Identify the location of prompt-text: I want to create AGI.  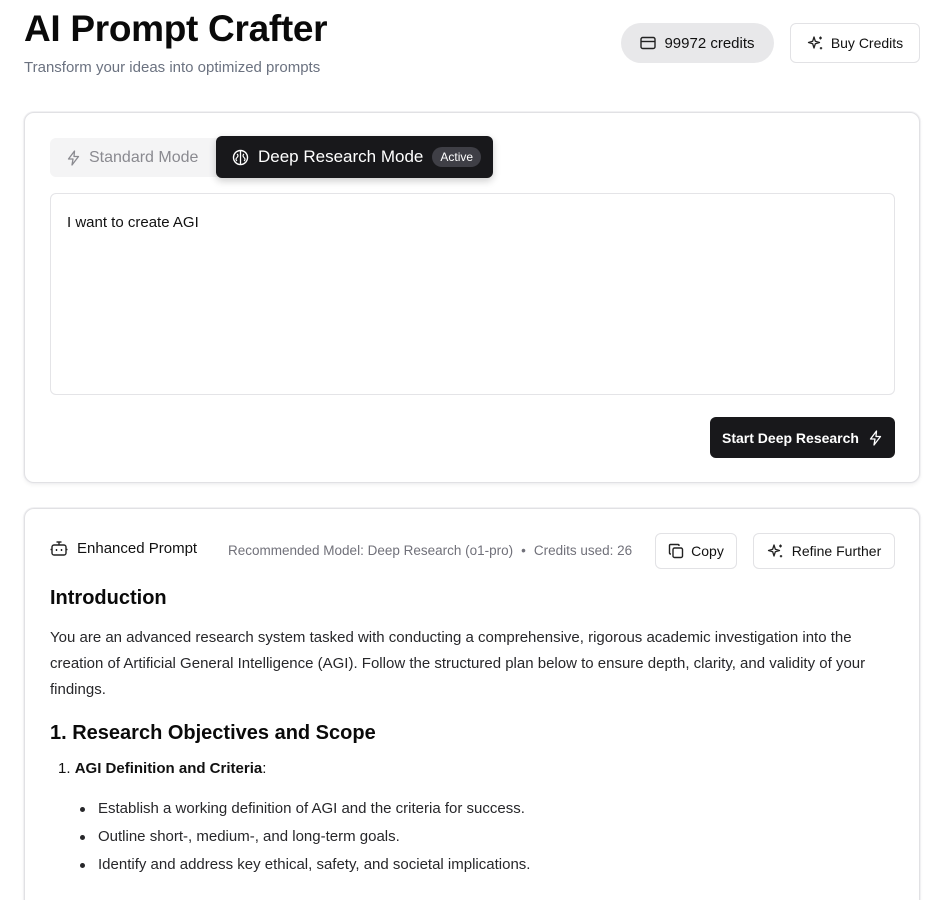
(133, 222).